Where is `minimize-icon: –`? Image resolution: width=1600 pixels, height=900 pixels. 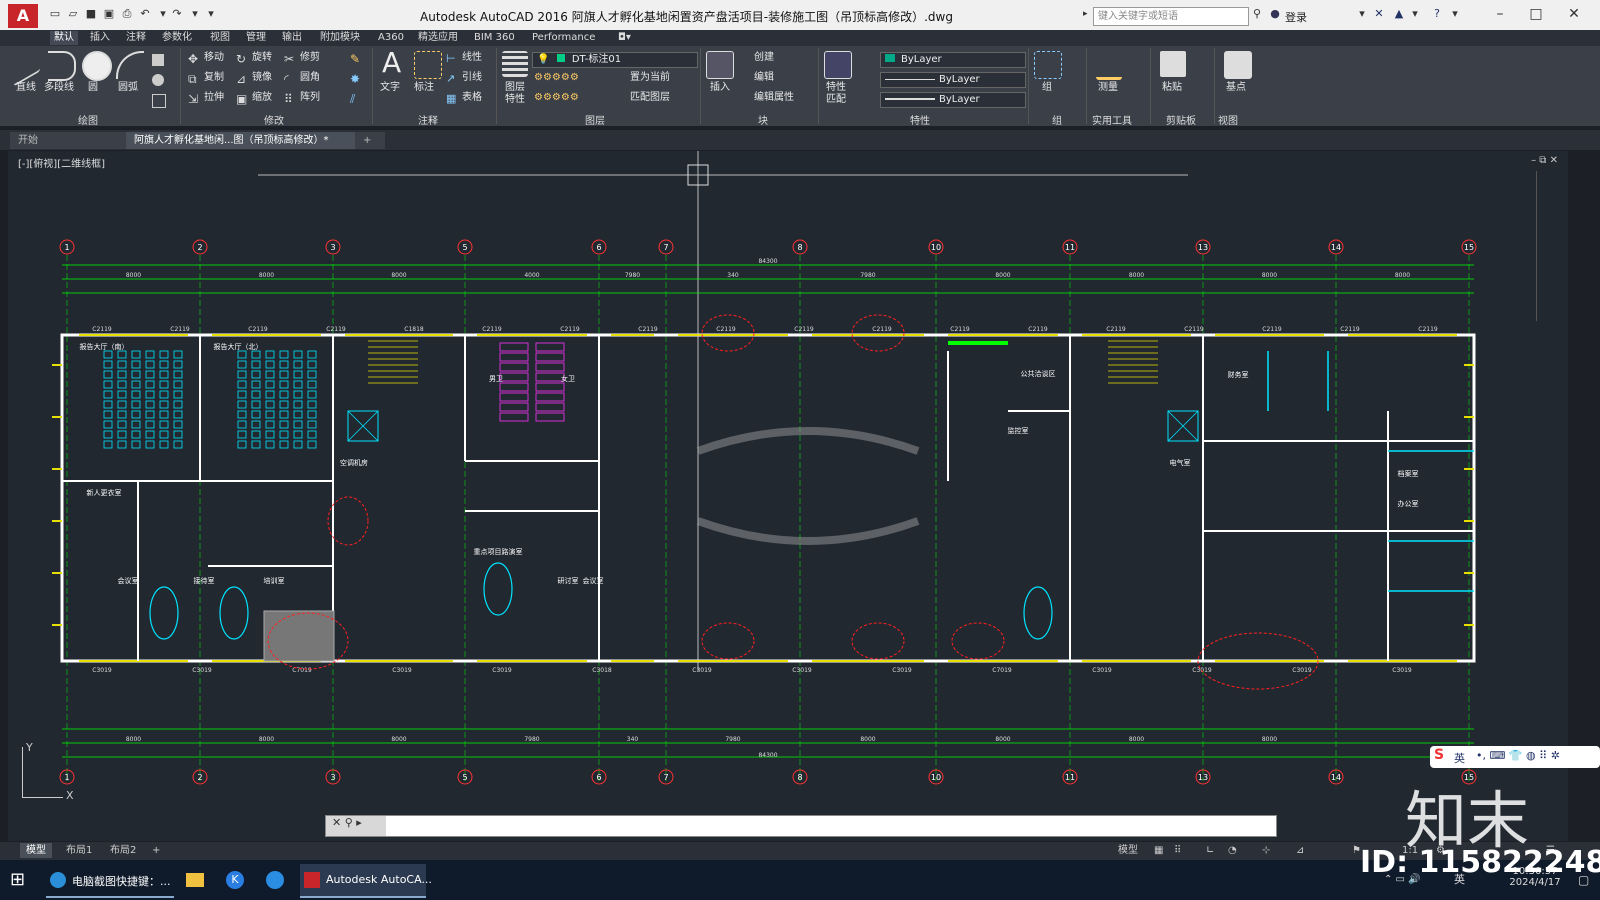
minimize-icon: – is located at coordinates (1500, 14).